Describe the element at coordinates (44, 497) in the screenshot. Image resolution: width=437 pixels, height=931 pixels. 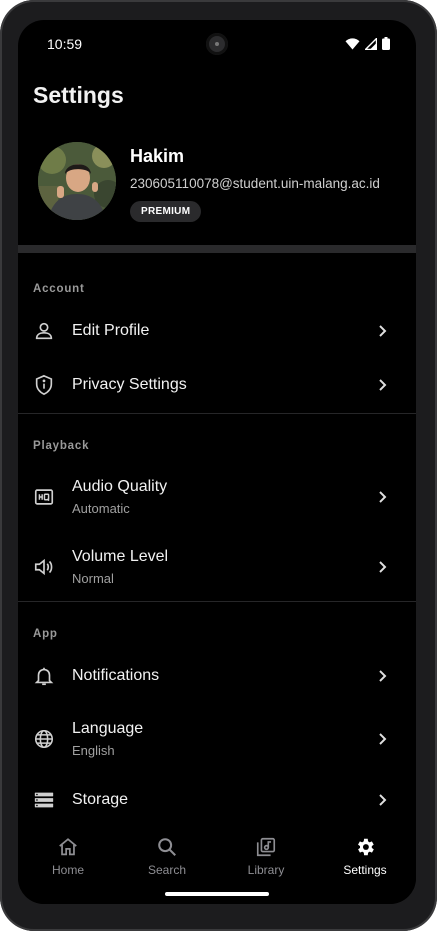
I see `hq-icon` at that location.